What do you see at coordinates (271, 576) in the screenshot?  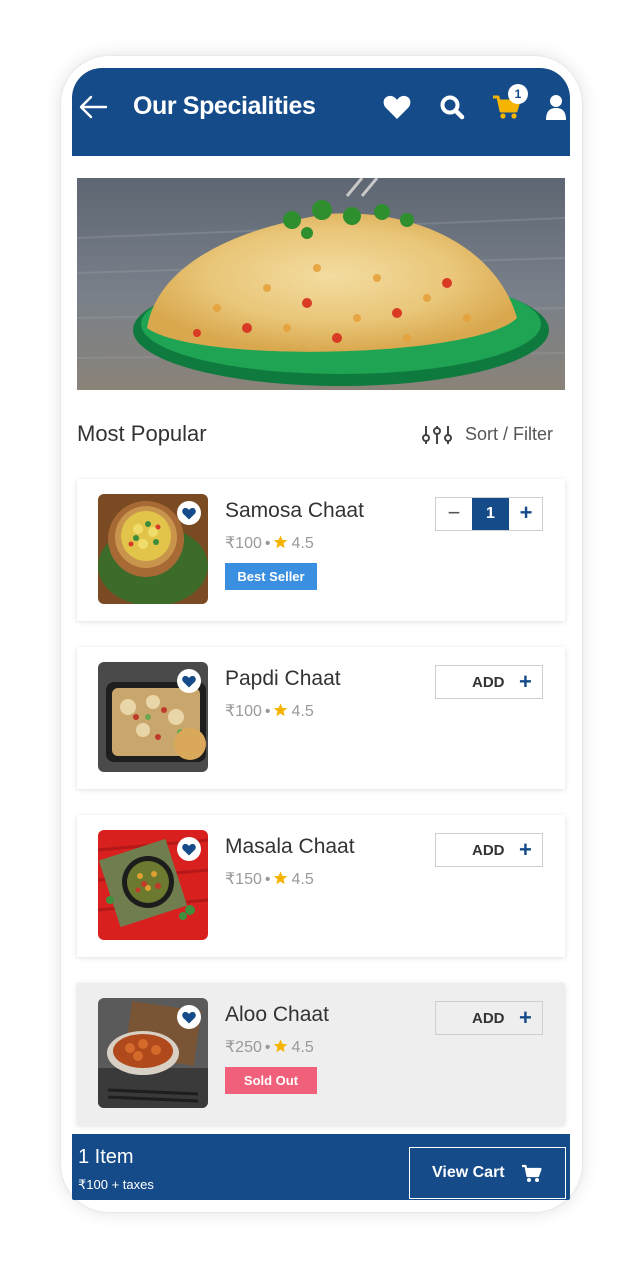 I see `best-seller-badge: Best Seller` at bounding box center [271, 576].